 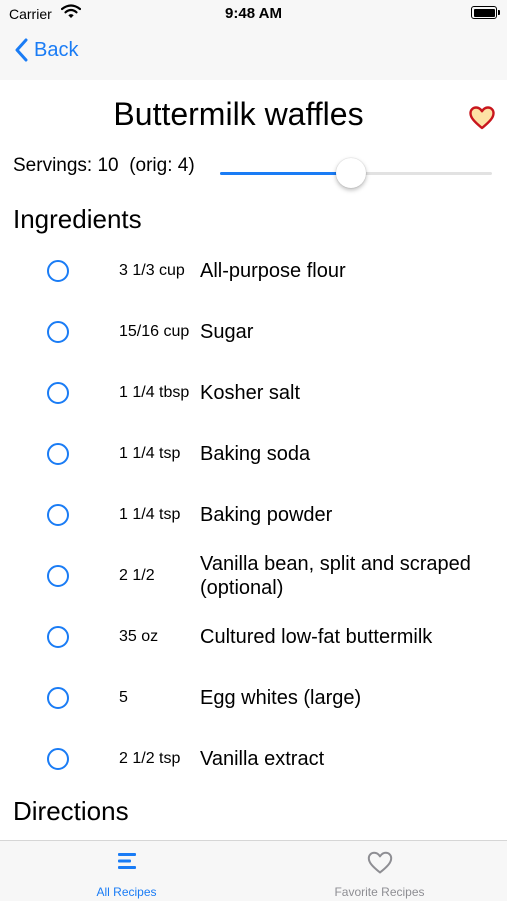 What do you see at coordinates (266, 514) in the screenshot?
I see `ingredient-name: Baking powder` at bounding box center [266, 514].